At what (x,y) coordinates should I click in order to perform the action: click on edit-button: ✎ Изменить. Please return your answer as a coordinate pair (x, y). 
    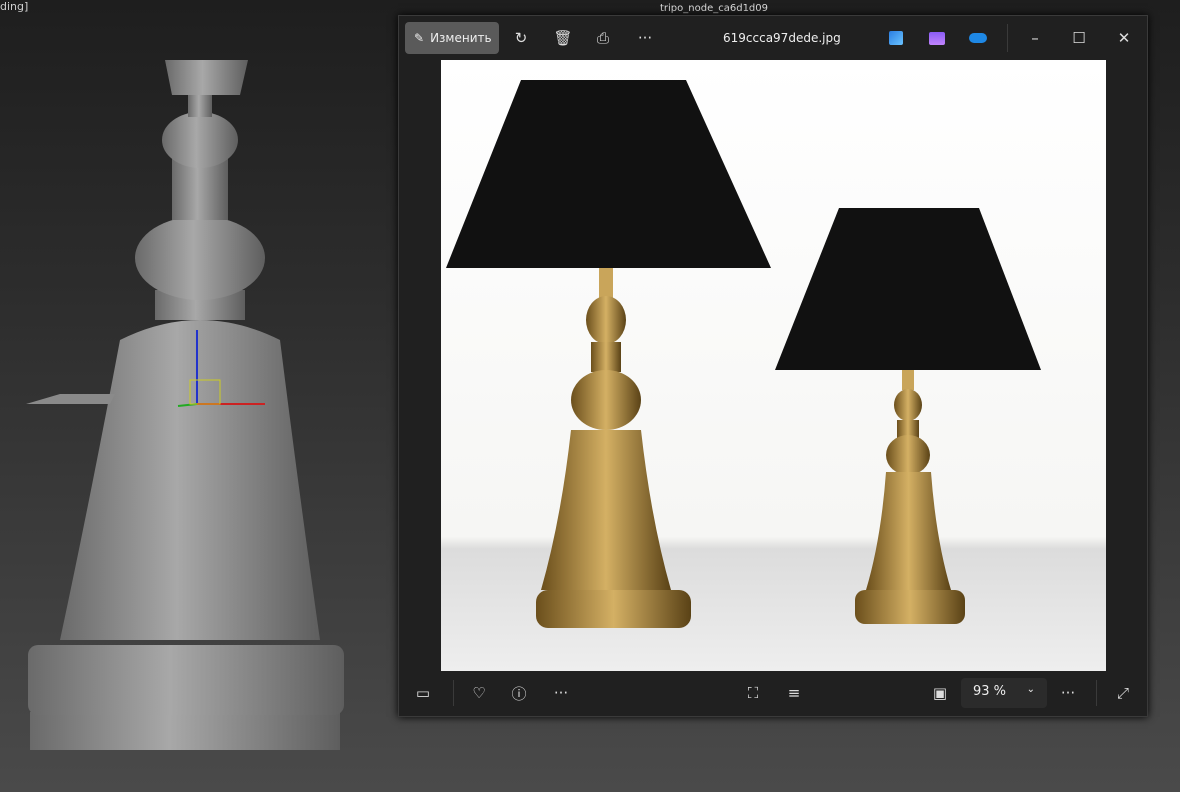
    Looking at the image, I should click on (452, 38).